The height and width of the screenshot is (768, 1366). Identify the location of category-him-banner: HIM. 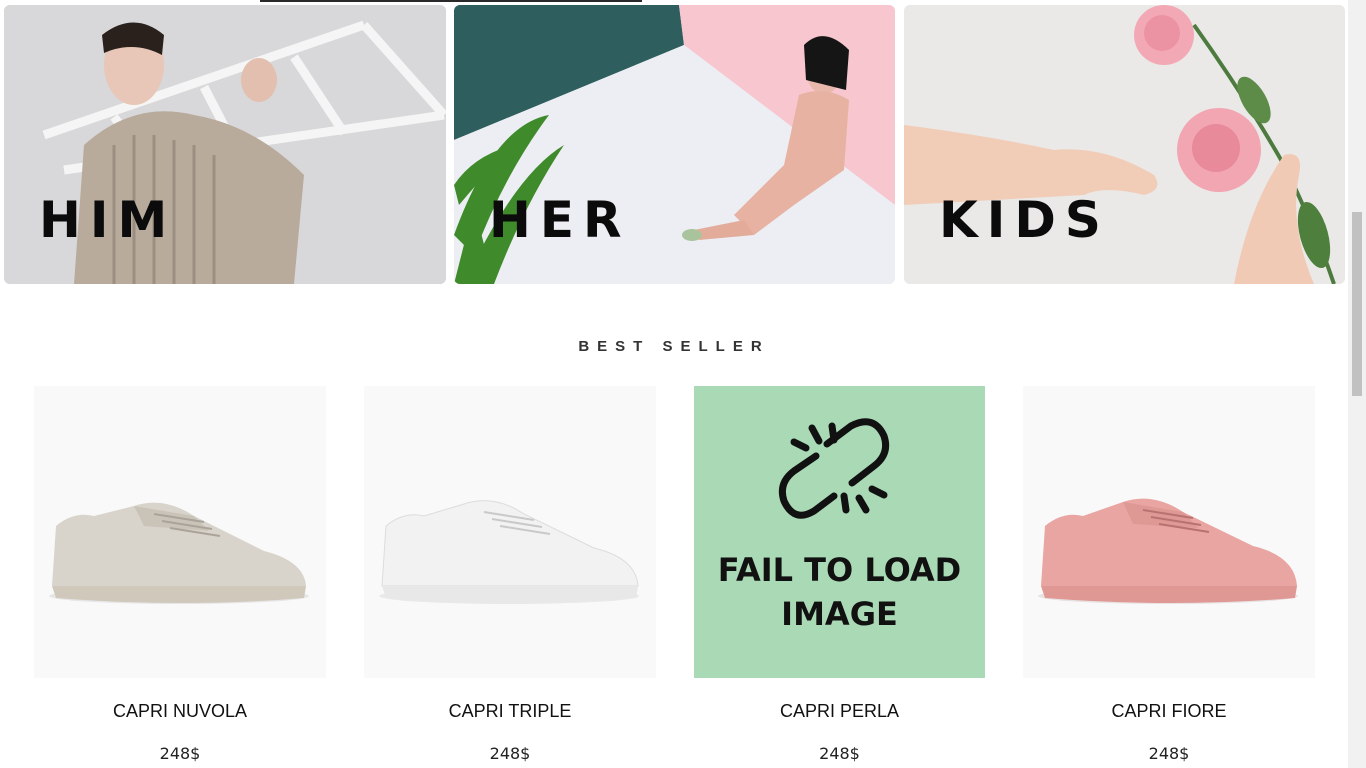
(225, 144).